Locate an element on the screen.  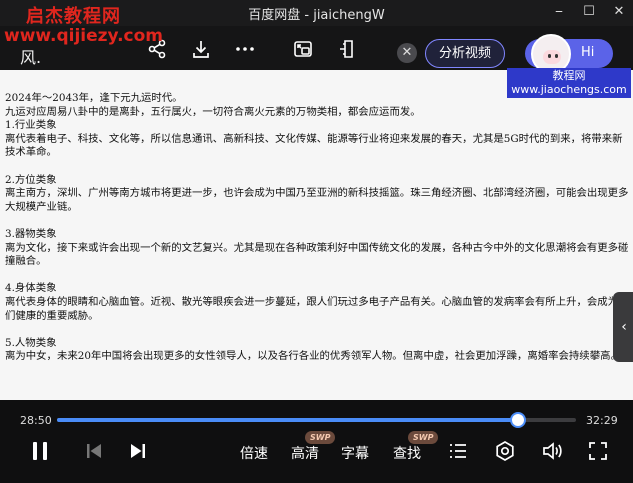
watermark-badge-title: 教程网 is located at coordinates (569, 75).